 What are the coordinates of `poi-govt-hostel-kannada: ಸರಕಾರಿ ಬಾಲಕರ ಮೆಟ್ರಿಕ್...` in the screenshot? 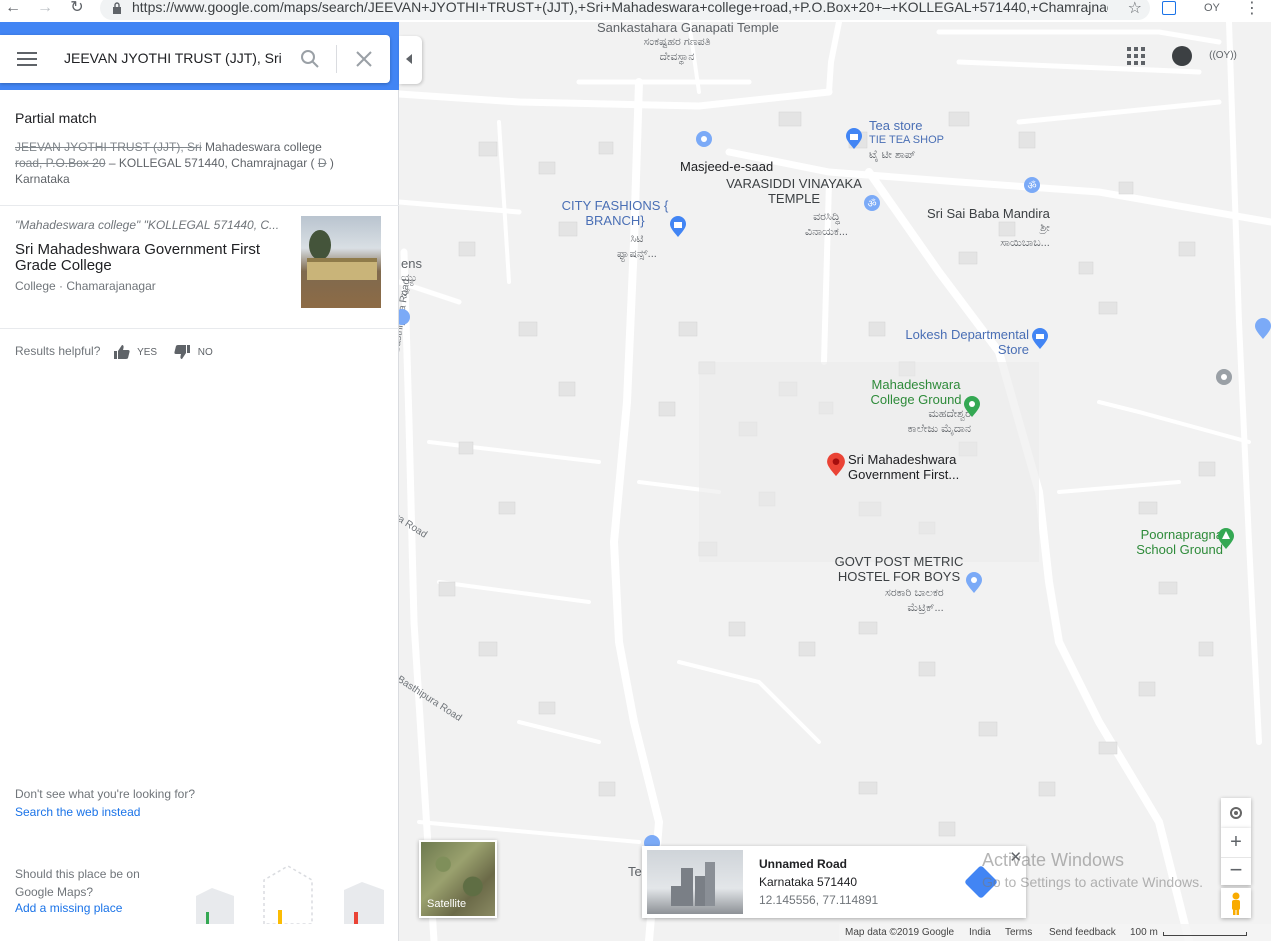 It's located at (914, 601).